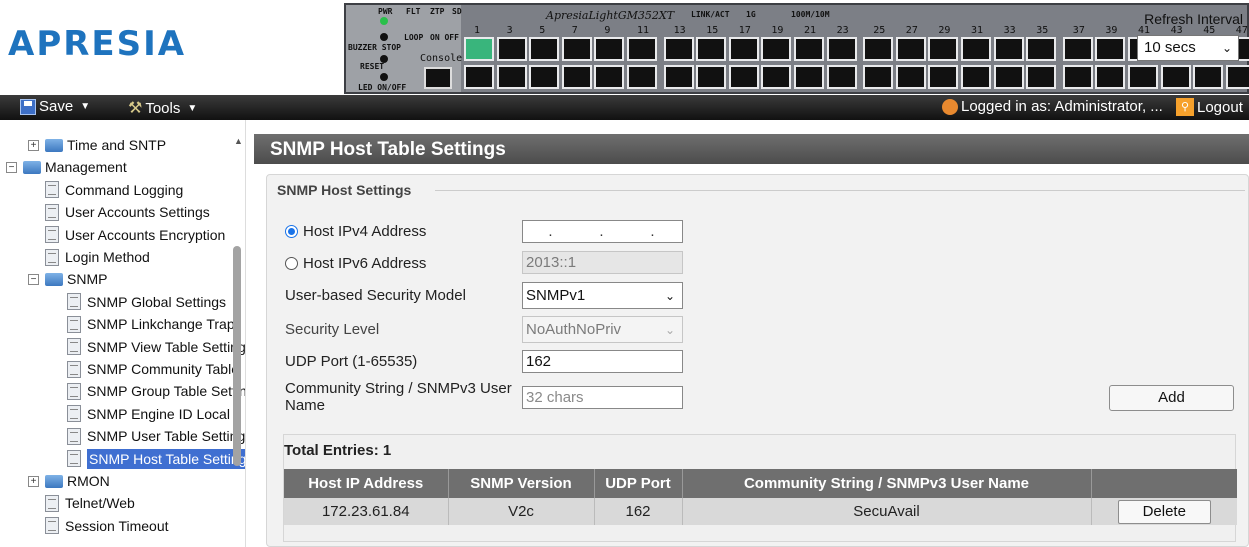 The width and height of the screenshot is (1249, 547). Describe the element at coordinates (413, 11) in the screenshot. I see `led-flt-label: FLT` at that location.